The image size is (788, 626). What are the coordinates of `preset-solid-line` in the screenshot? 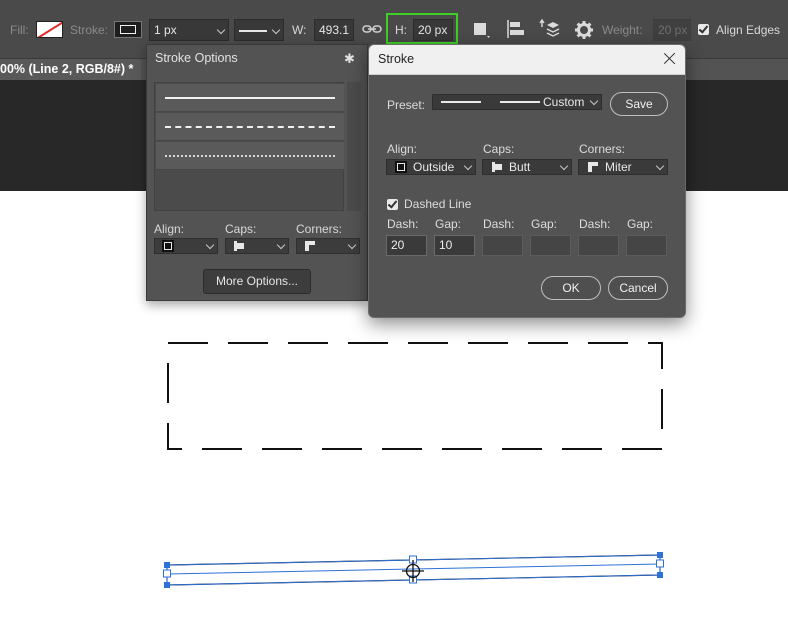 It's located at (250, 98).